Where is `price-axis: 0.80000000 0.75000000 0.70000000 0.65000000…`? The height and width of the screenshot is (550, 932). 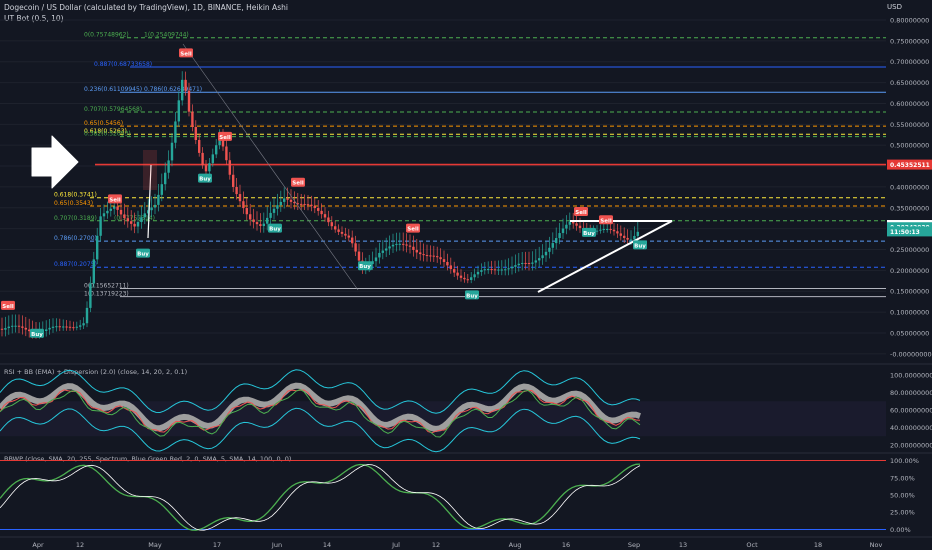 price-axis: 0.80000000 0.75000000 0.70000000 0.65000000… is located at coordinates (909, 187).